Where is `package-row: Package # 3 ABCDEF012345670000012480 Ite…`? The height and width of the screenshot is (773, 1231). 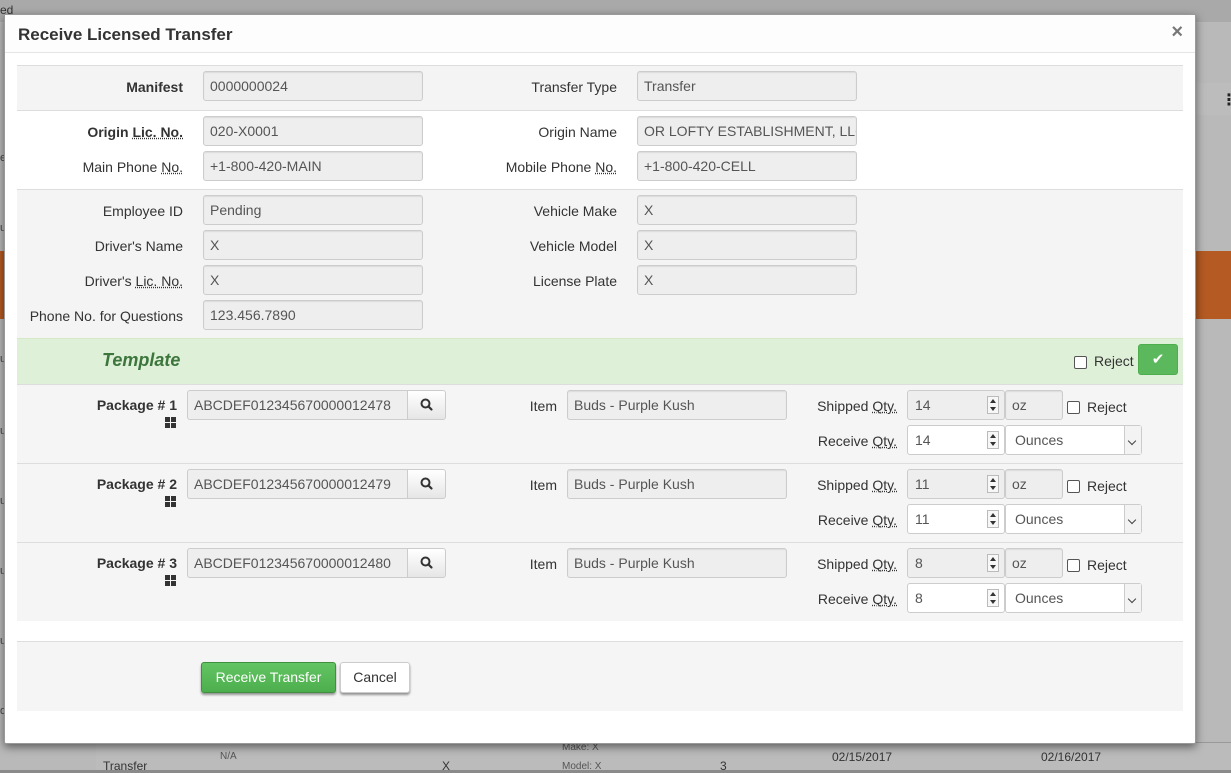 package-row: Package # 3 ABCDEF012345670000012480 Ite… is located at coordinates (600, 581).